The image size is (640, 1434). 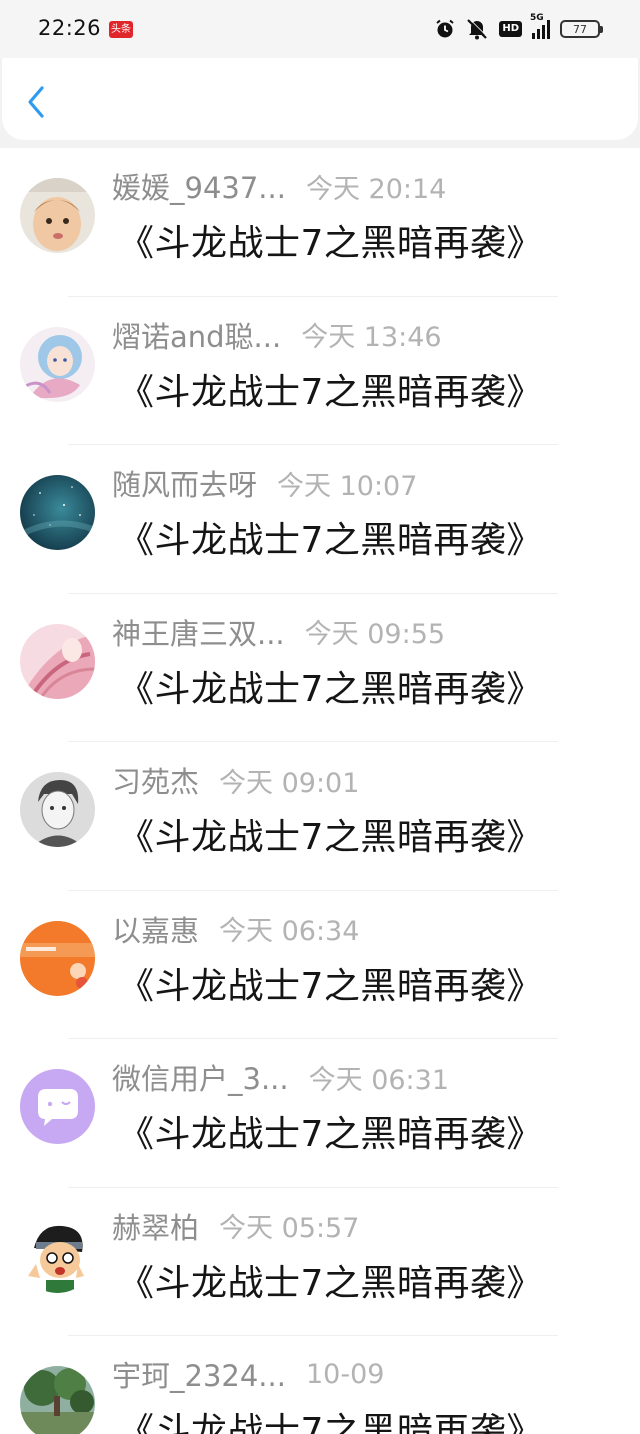 I want to click on battery-level: 77, so click(x=580, y=29).